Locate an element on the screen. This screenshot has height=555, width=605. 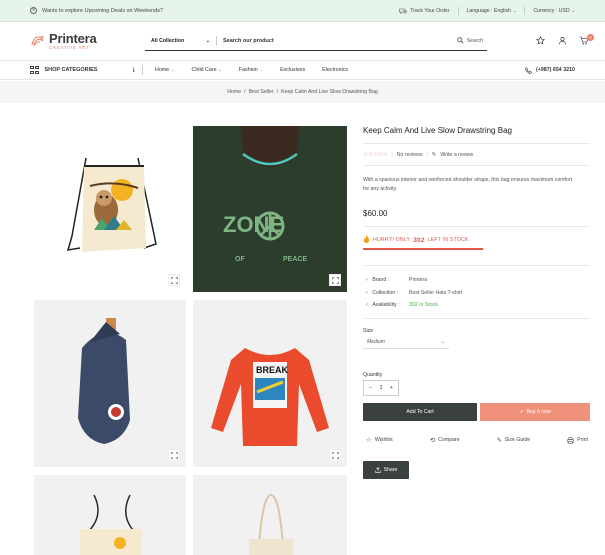
meta-availability: ✓ Availability : 302 In Stock is located at coordinates (401, 305).